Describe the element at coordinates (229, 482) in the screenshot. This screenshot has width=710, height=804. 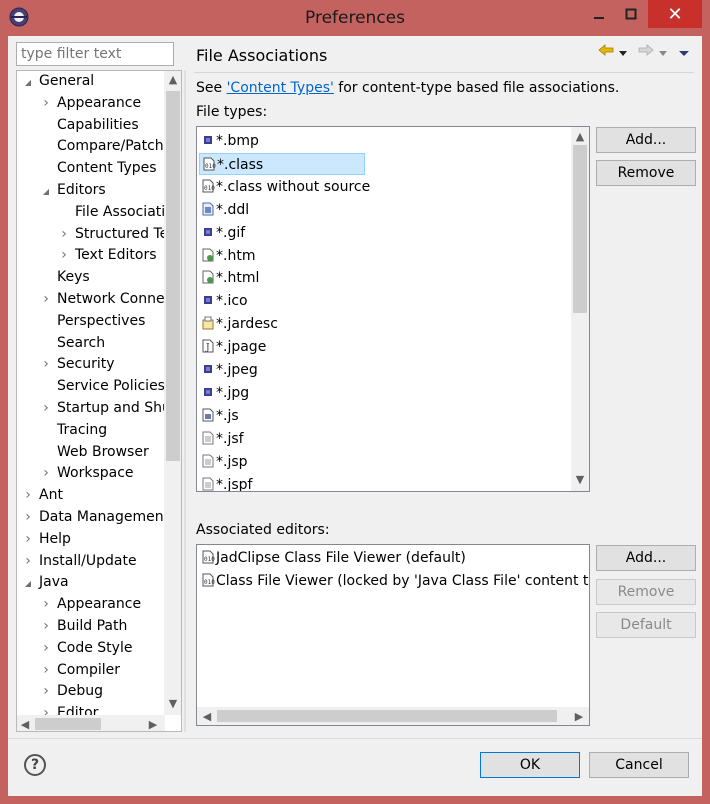
I see `file-type-row: *.jspf` at that location.